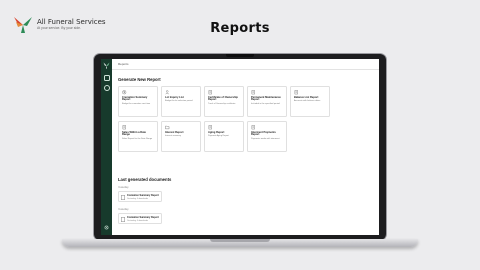 The image size is (480, 270). Describe the element at coordinates (240, 55) in the screenshot. I see `camera-notch` at that location.